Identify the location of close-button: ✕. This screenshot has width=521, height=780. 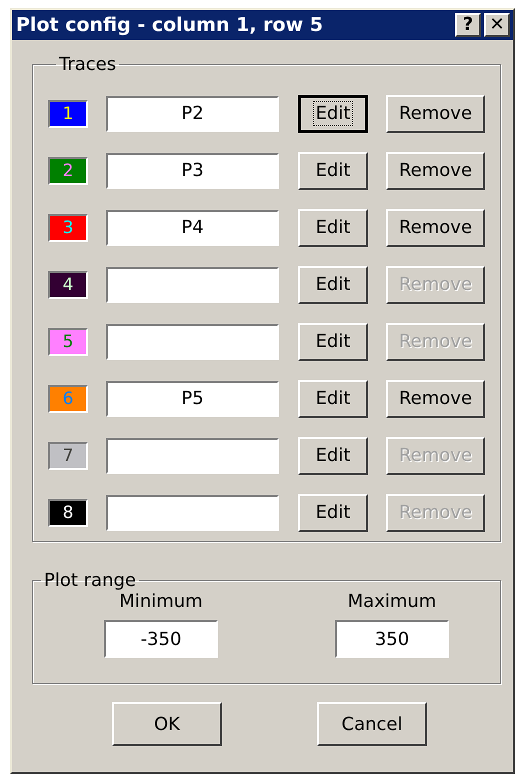
(497, 25).